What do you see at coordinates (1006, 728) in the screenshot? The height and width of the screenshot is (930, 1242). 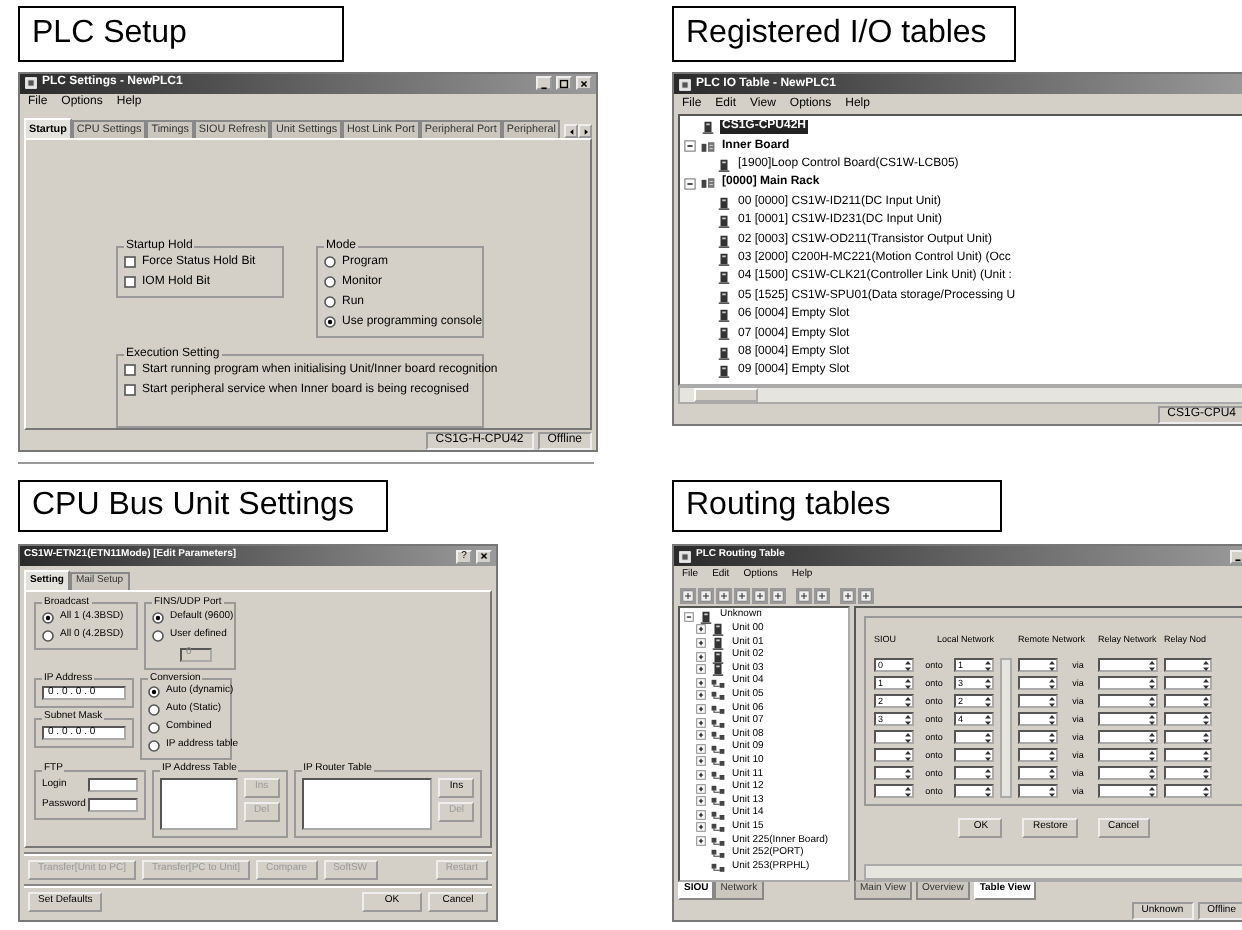 I see `vertical-scrollbar` at bounding box center [1006, 728].